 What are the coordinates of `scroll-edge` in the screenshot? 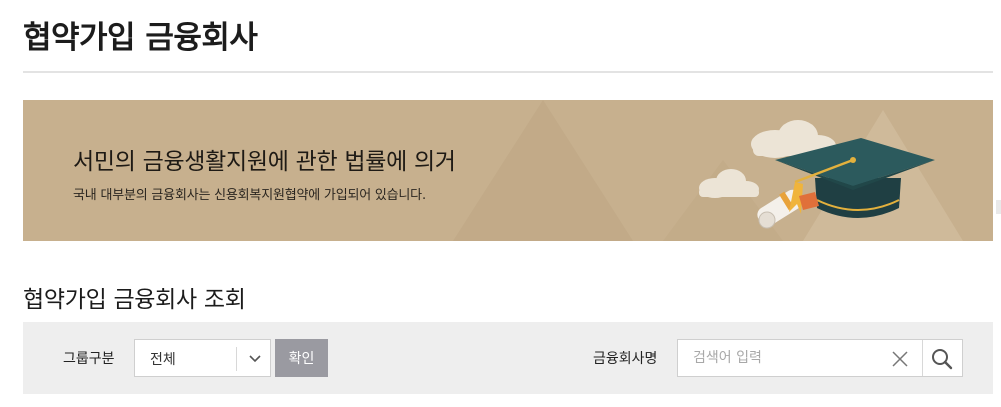 It's located at (998, 207).